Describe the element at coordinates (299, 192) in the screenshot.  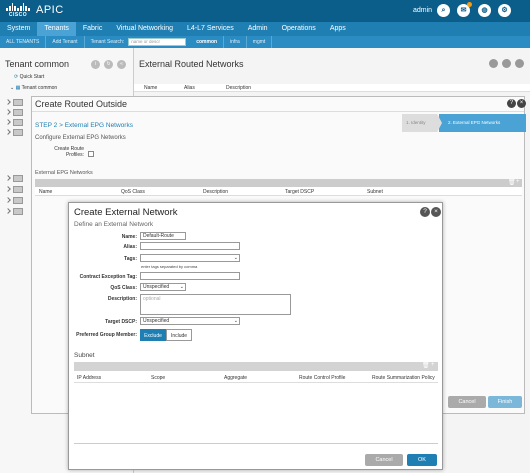
I see `column-target-dscp: Target DSCP` at that location.